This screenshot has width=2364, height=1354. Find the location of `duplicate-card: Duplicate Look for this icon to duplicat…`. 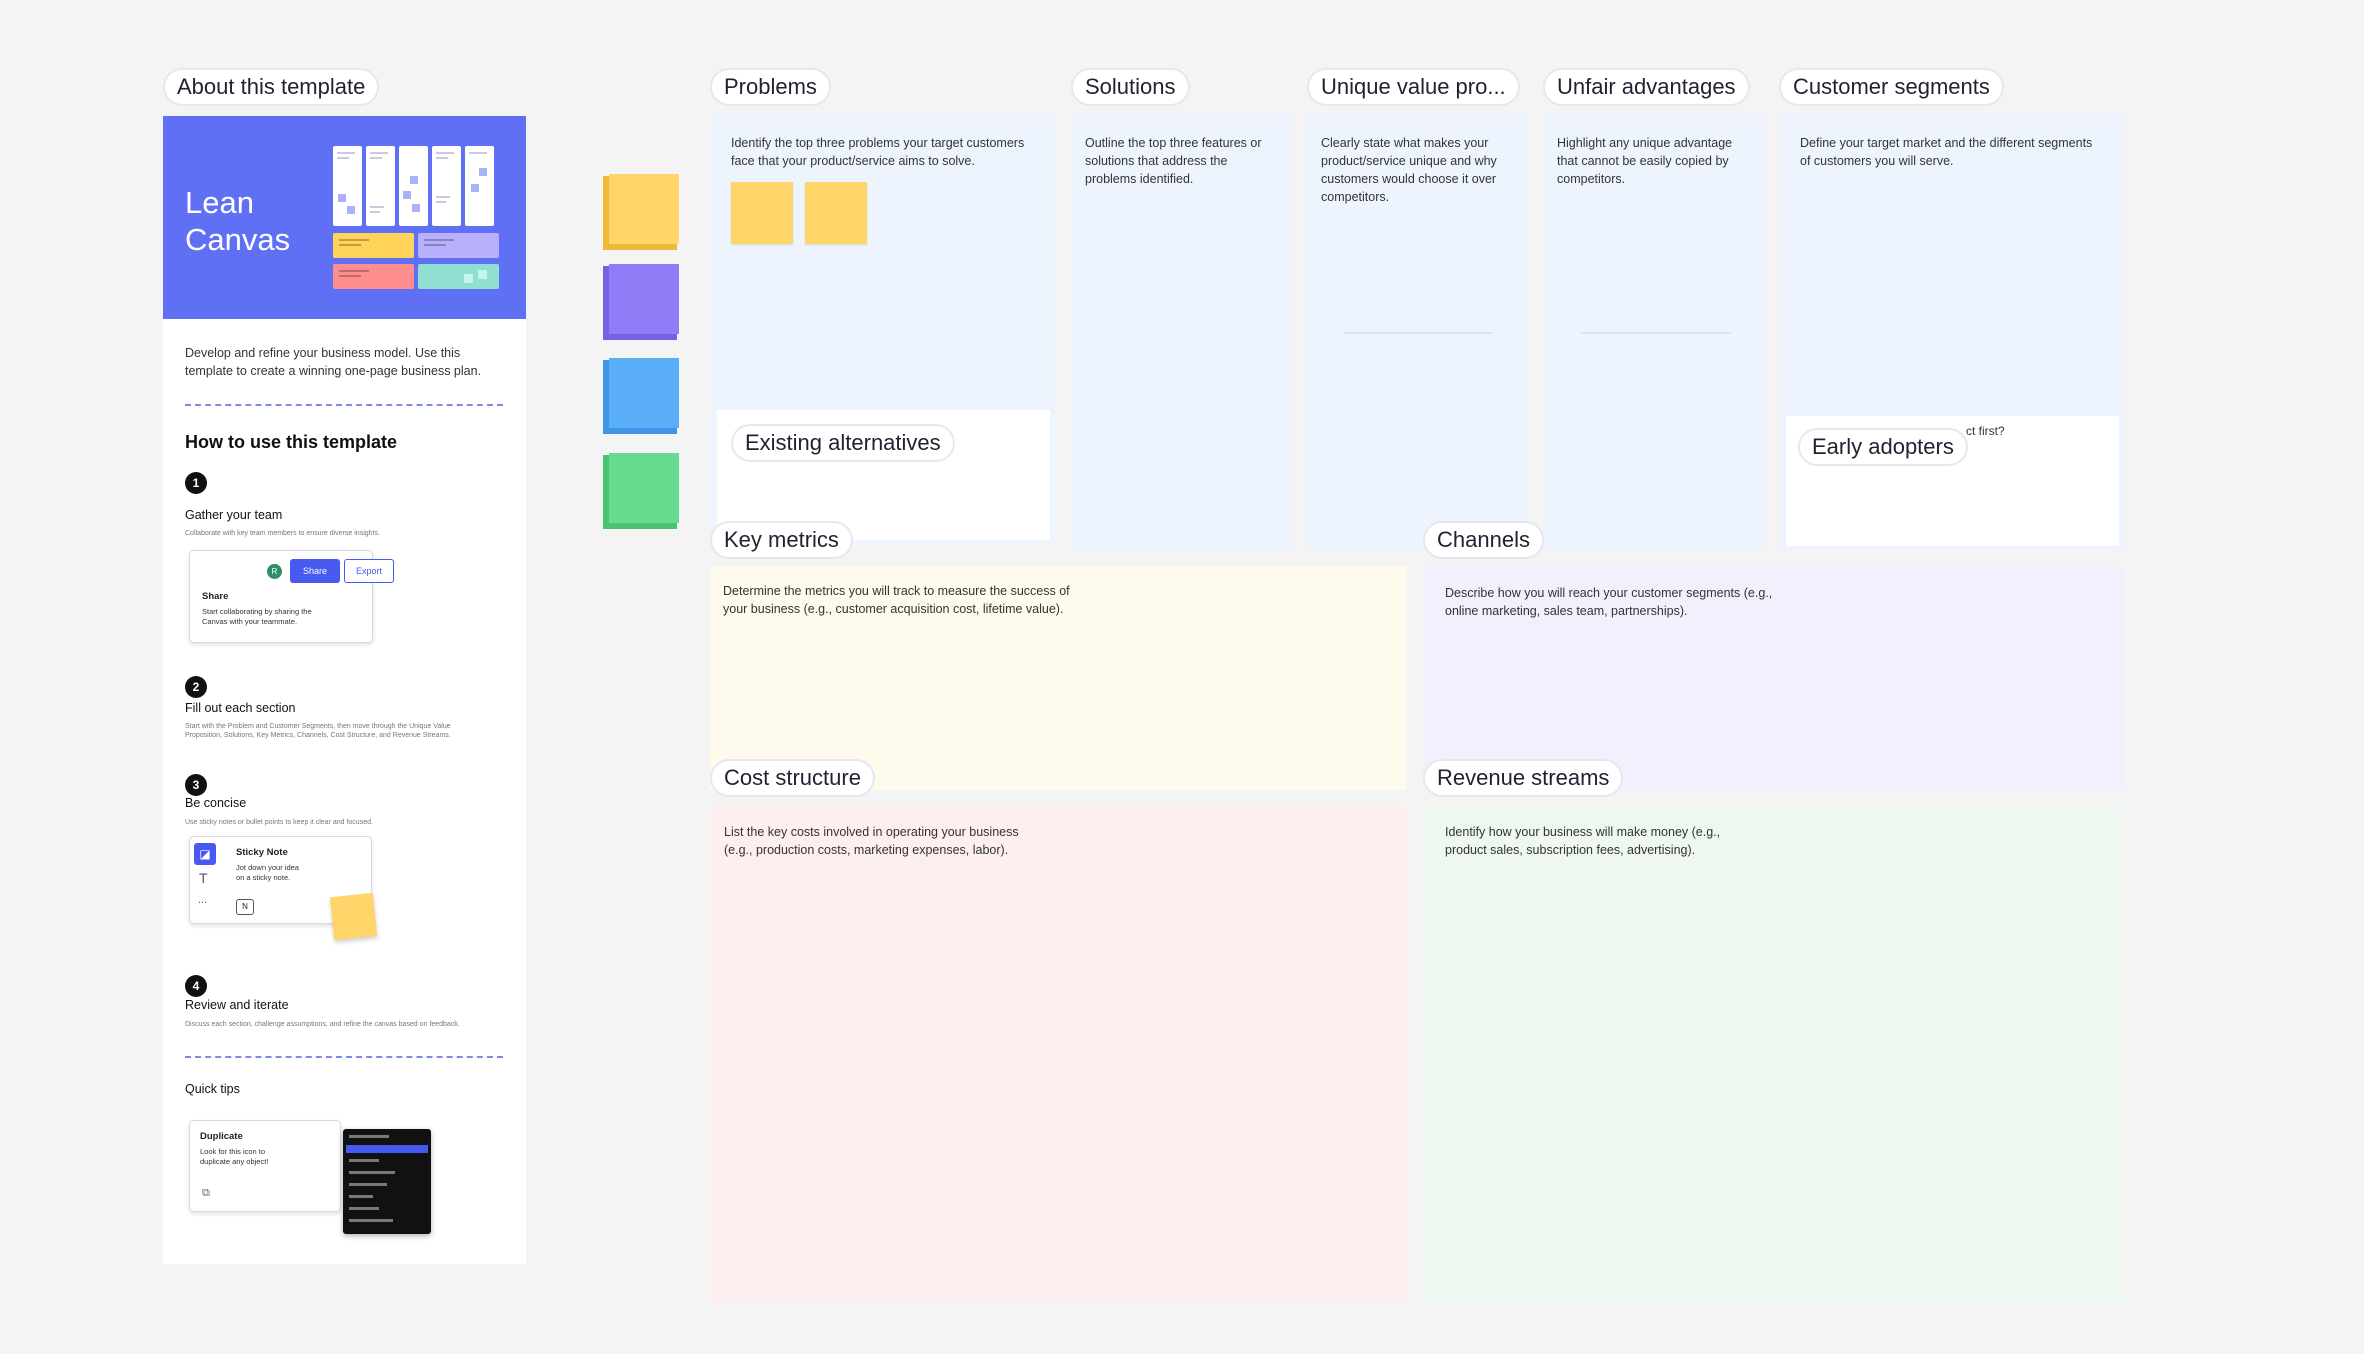

duplicate-card: Duplicate Look for this icon to duplicat… is located at coordinates (265, 1166).